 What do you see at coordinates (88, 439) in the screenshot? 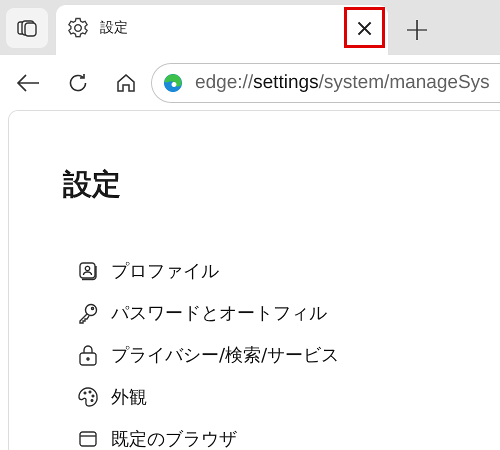
I see `browser-window-icon` at bounding box center [88, 439].